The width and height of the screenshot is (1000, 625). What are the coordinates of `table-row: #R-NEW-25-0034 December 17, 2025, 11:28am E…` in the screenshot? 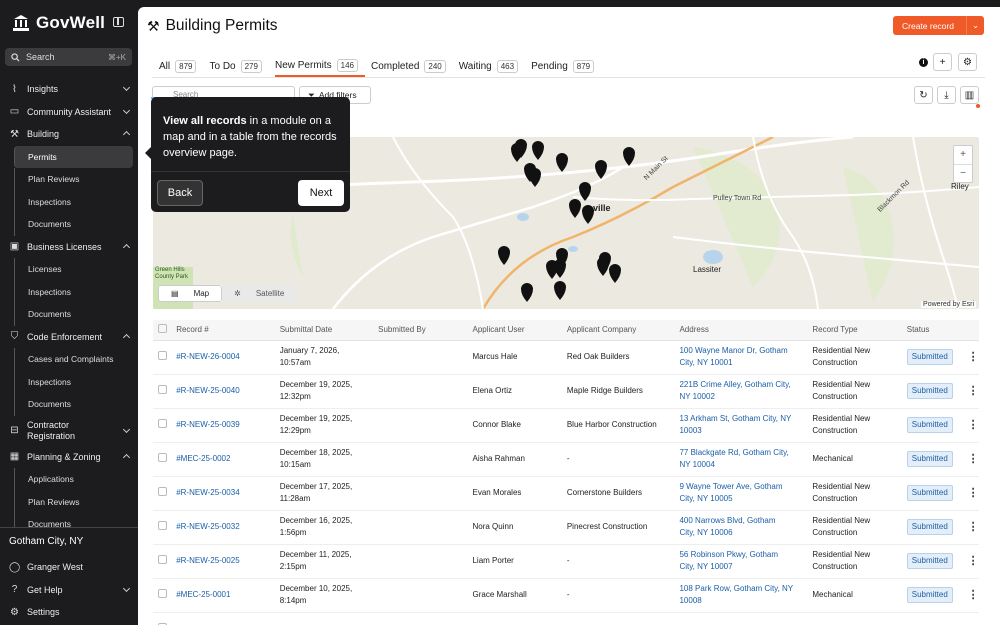 It's located at (566, 493).